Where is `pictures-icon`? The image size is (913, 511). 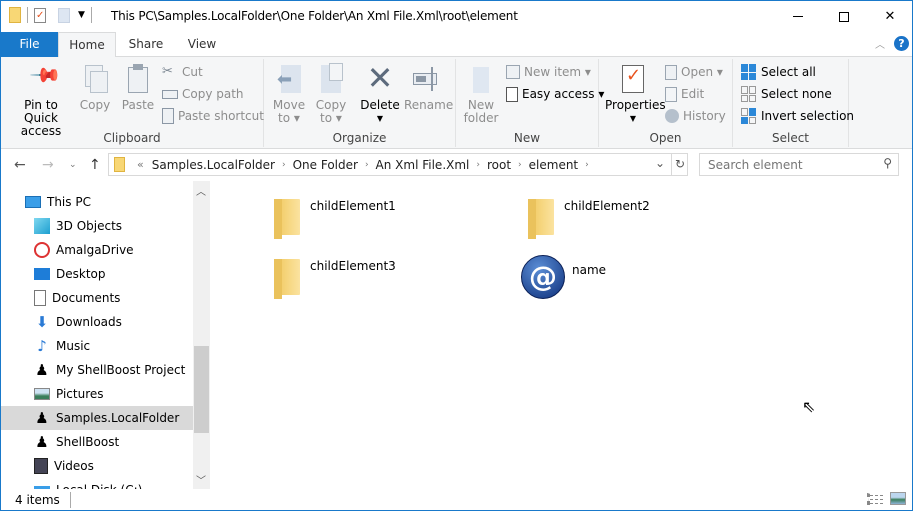
pictures-icon is located at coordinates (42, 394).